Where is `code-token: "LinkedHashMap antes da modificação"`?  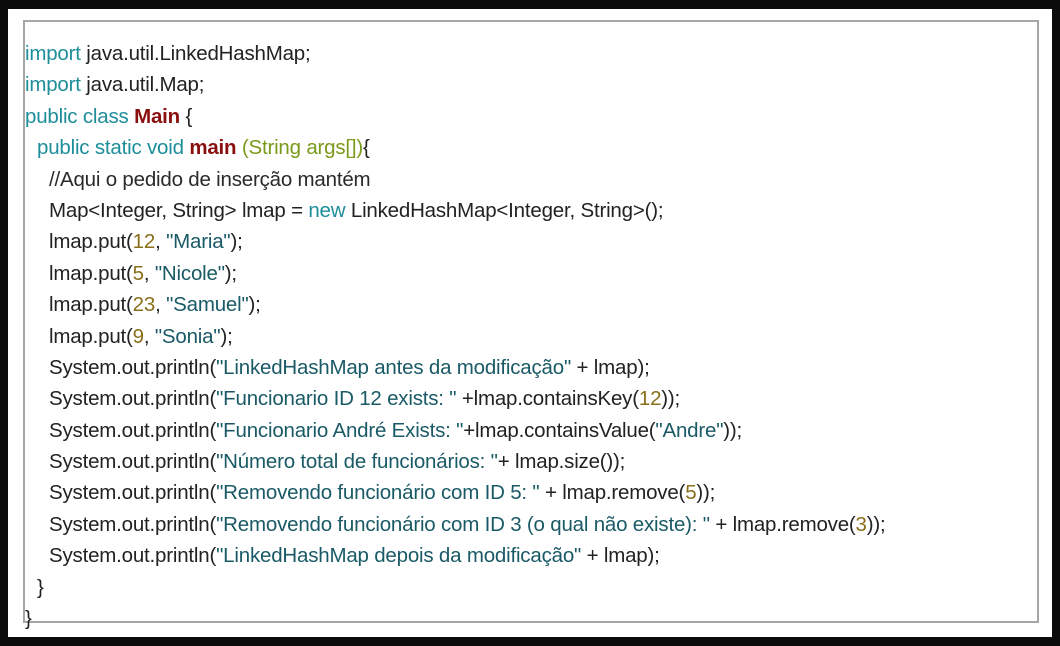
code-token: "LinkedHashMap antes da modificação" is located at coordinates (394, 367).